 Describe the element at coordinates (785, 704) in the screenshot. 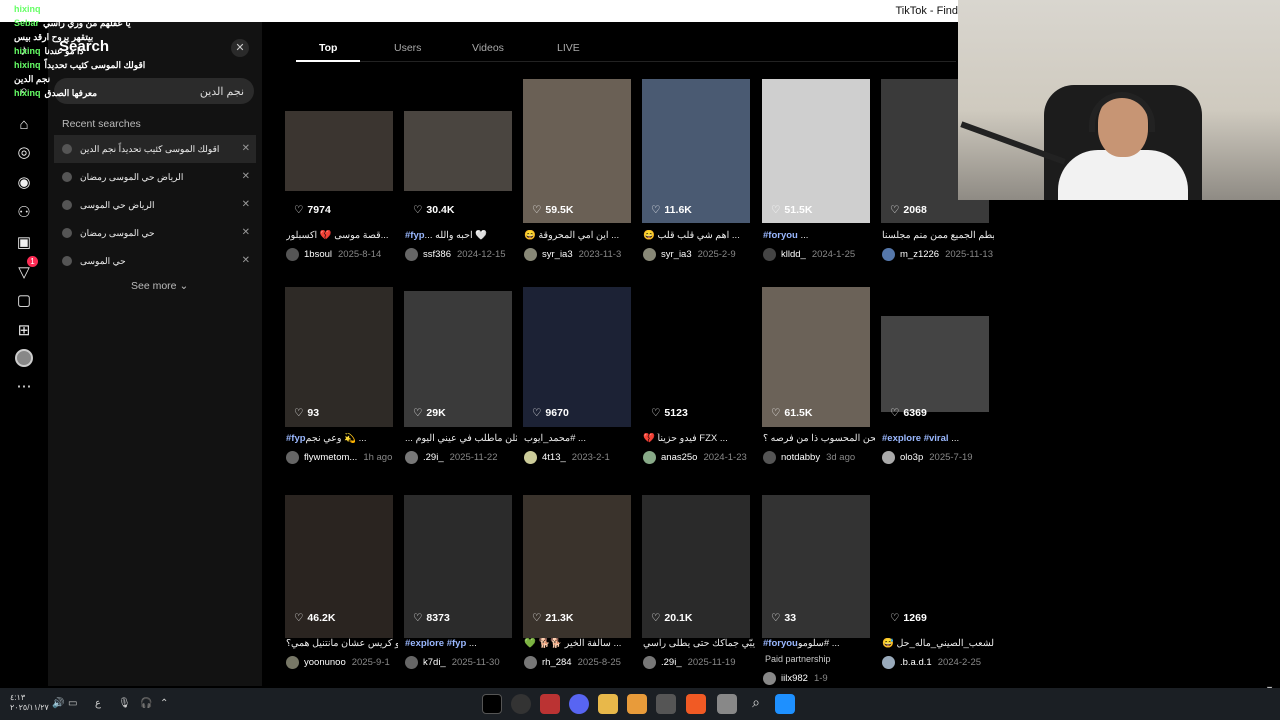

I see `start-taskbar-icon` at that location.